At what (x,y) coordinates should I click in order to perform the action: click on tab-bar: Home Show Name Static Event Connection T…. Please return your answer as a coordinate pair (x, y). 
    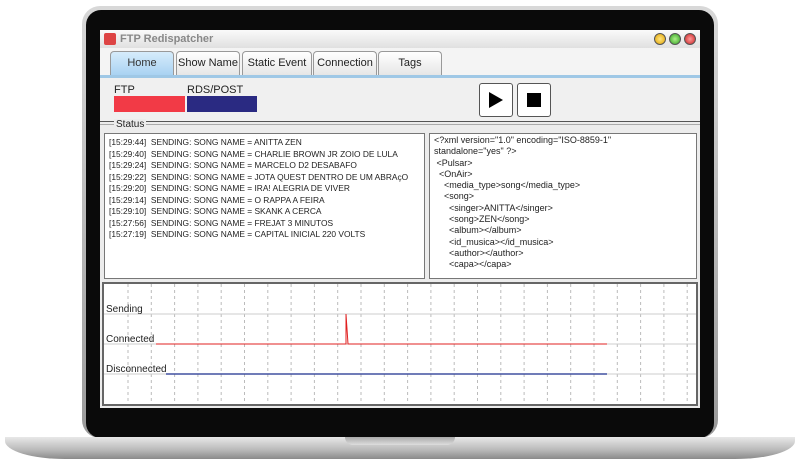
    Looking at the image, I should click on (400, 62).